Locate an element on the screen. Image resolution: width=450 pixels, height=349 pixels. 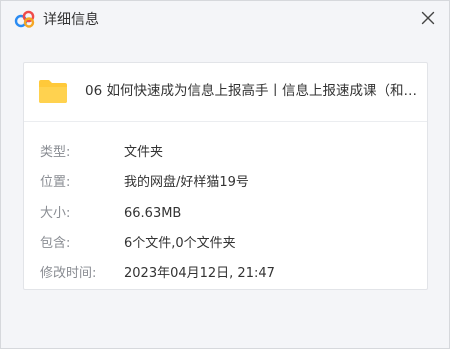
detail-row-modified: 修改时间: 2023年04月12日, 21:47 is located at coordinates (225, 274).